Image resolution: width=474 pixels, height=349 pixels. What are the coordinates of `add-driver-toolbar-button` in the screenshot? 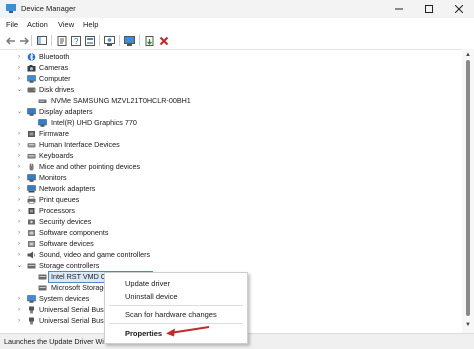 It's located at (149, 40).